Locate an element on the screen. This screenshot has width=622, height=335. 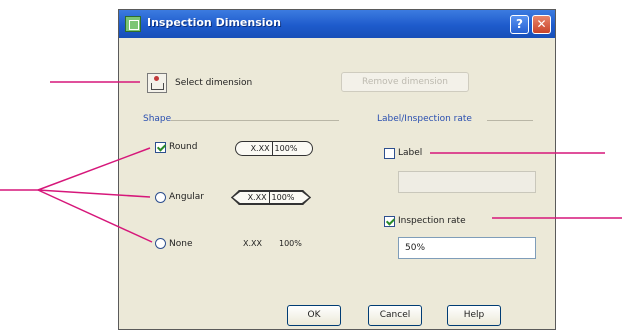
select-dimension-label: Select dimension is located at coordinates (214, 83).